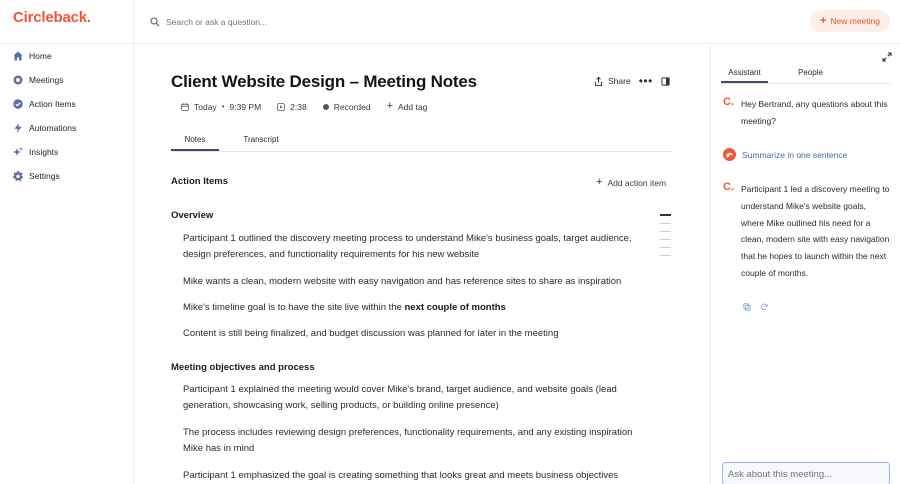  What do you see at coordinates (646, 81) in the screenshot?
I see `more-options-icon: •••` at bounding box center [646, 81].